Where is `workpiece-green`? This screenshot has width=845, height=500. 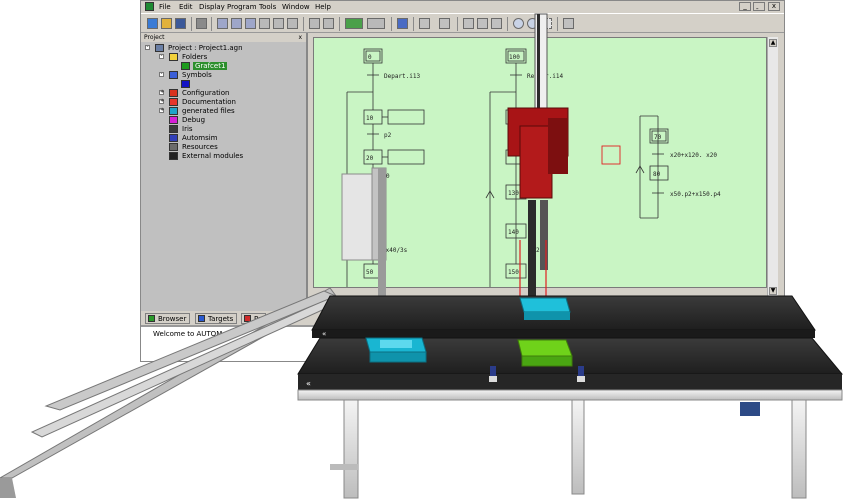
workpiece-green is located at coordinates (545, 353).